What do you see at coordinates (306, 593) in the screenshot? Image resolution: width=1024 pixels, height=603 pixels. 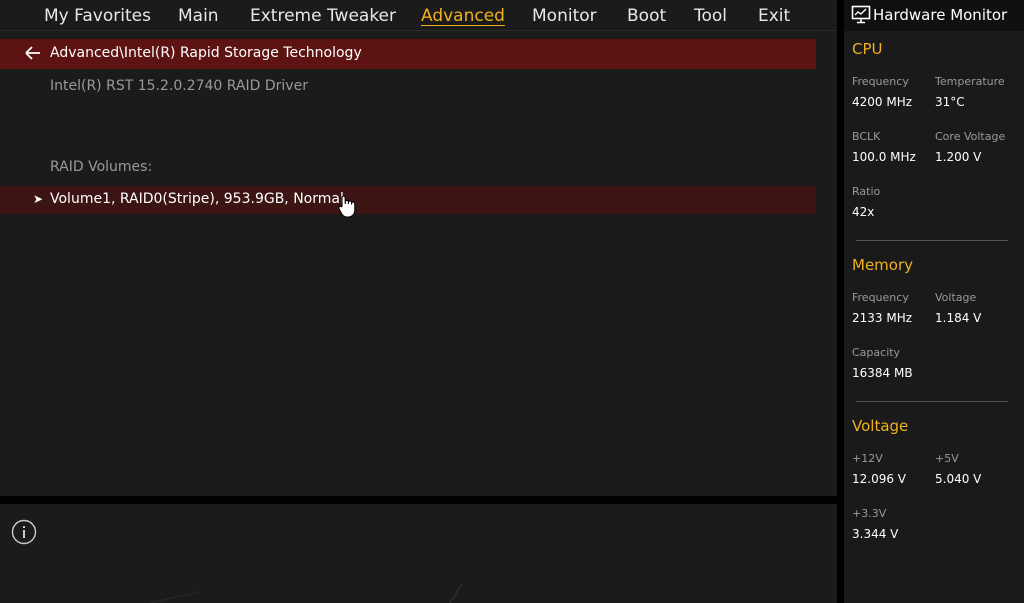 I see `decorative-lines` at bounding box center [306, 593].